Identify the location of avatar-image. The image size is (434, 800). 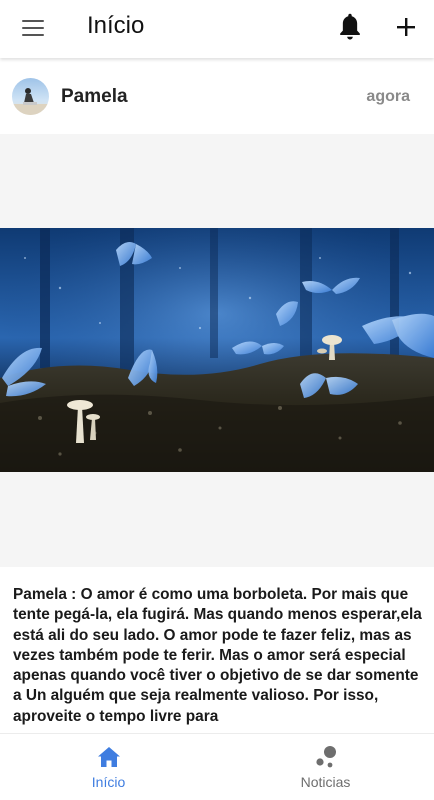
(30, 96).